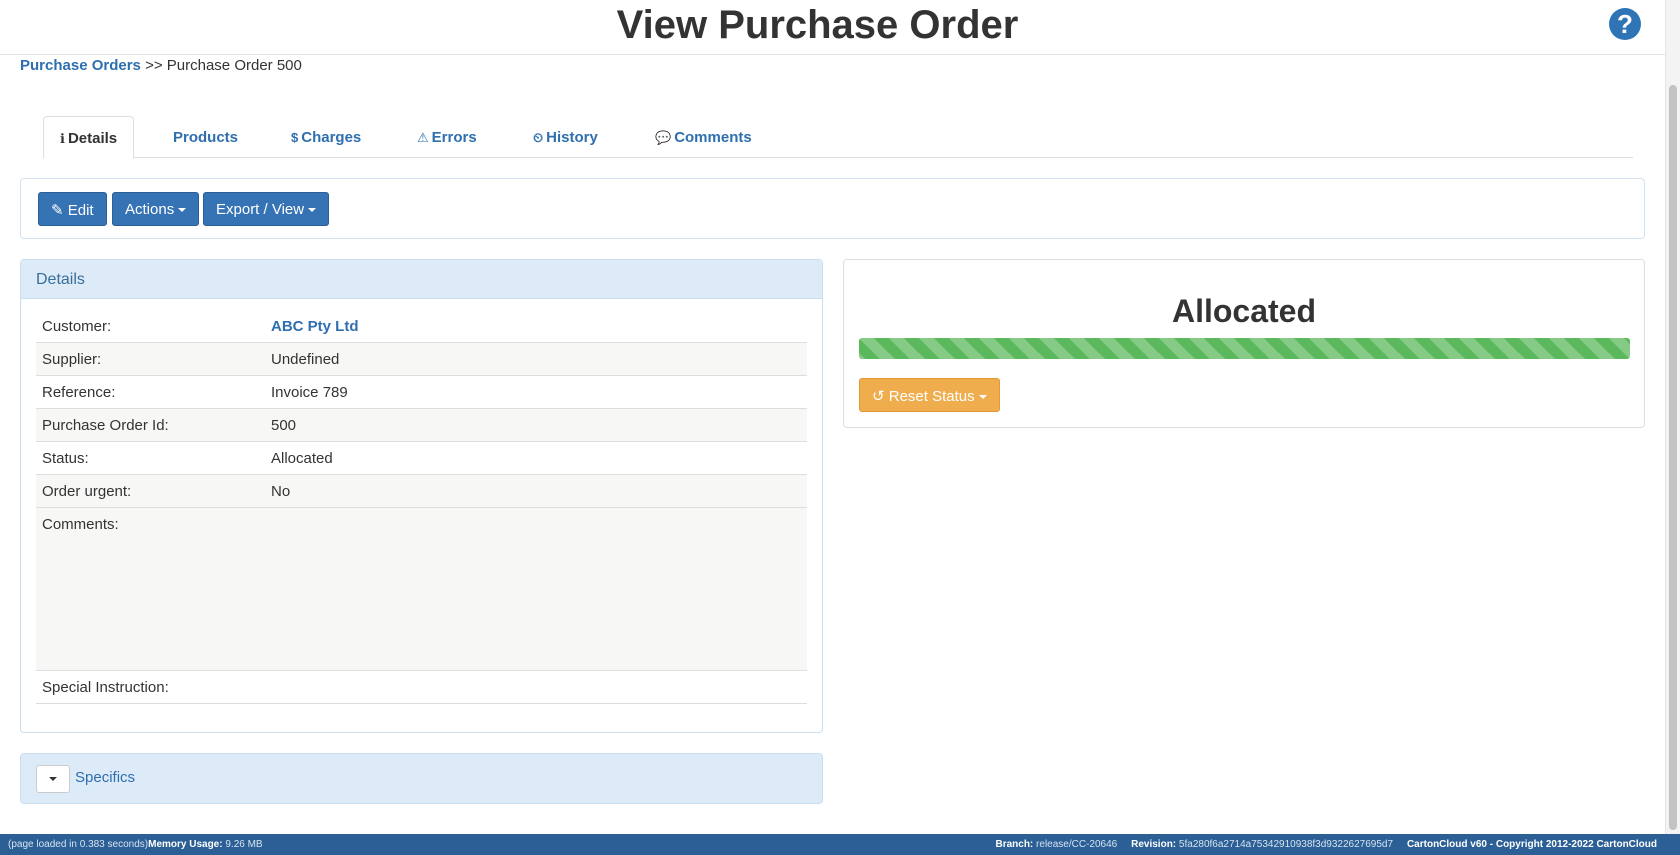 Image resolution: width=1680 pixels, height=855 pixels. I want to click on undo-icon: ↺, so click(878, 396).